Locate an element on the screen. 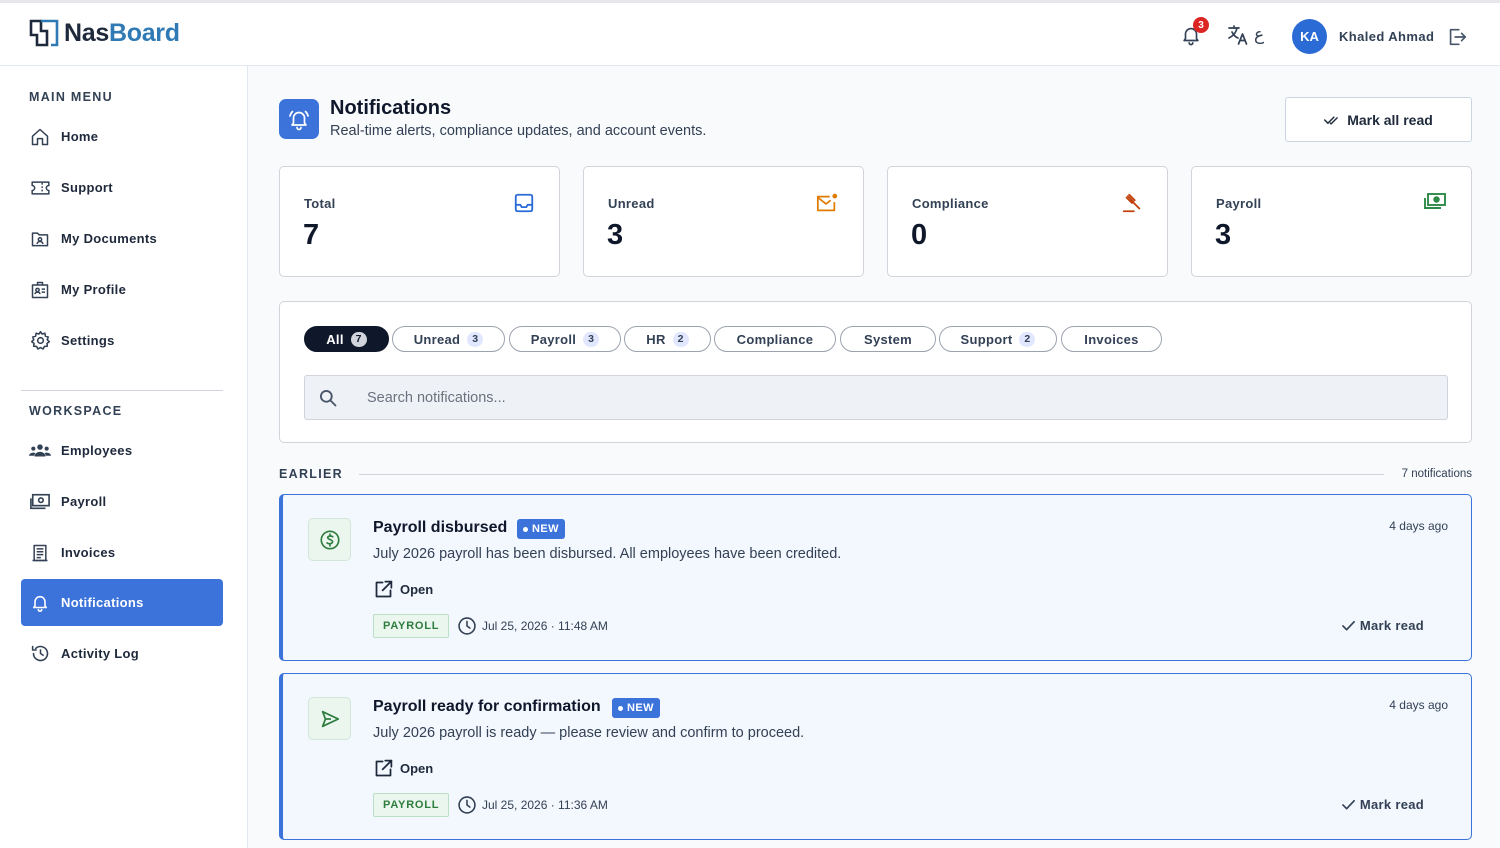 This screenshot has height=848, width=1500. sidebar-item-my-documents: My Documents is located at coordinates (122, 238).